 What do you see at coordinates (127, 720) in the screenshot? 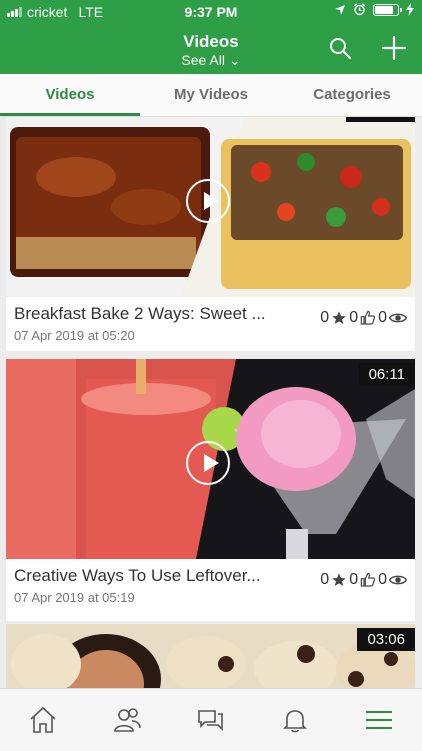
I see `users-icon` at bounding box center [127, 720].